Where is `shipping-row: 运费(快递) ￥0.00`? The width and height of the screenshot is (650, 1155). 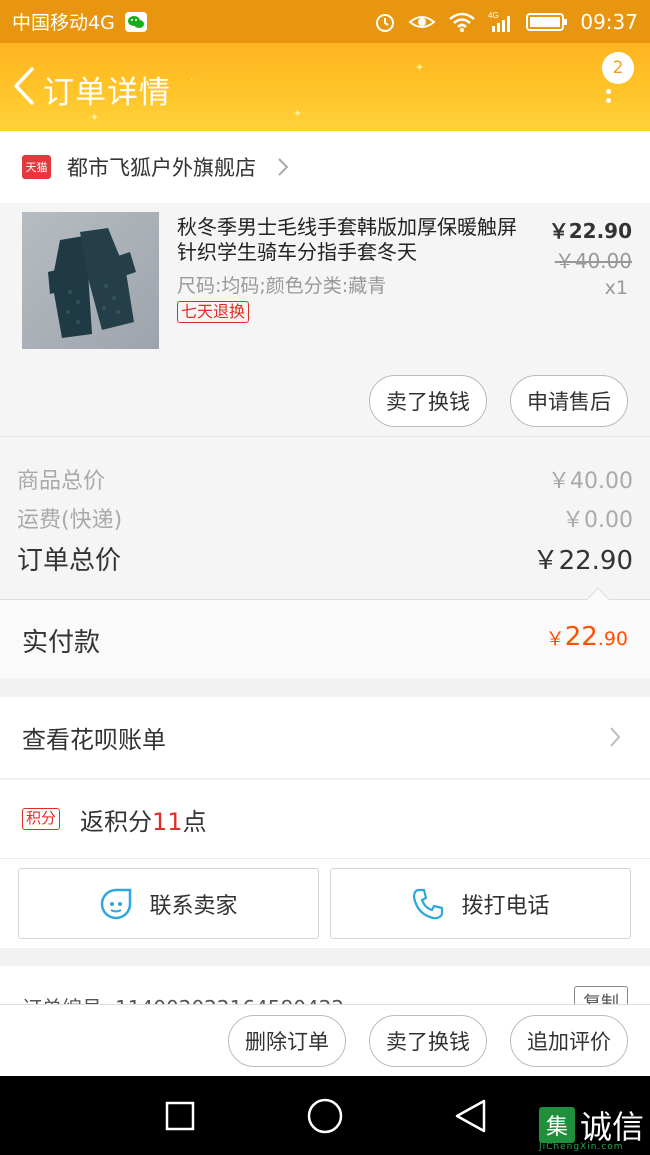
shipping-row: 运费(快递) ￥0.00 is located at coordinates (325, 518).